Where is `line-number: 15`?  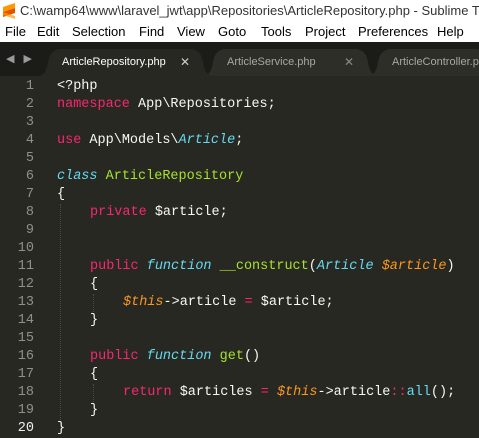
line-number: 15 is located at coordinates (25, 338).